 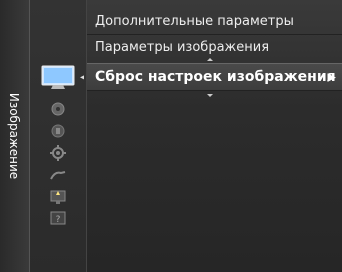 What do you see at coordinates (58, 197) in the screenshot?
I see `application-icon` at bounding box center [58, 197].